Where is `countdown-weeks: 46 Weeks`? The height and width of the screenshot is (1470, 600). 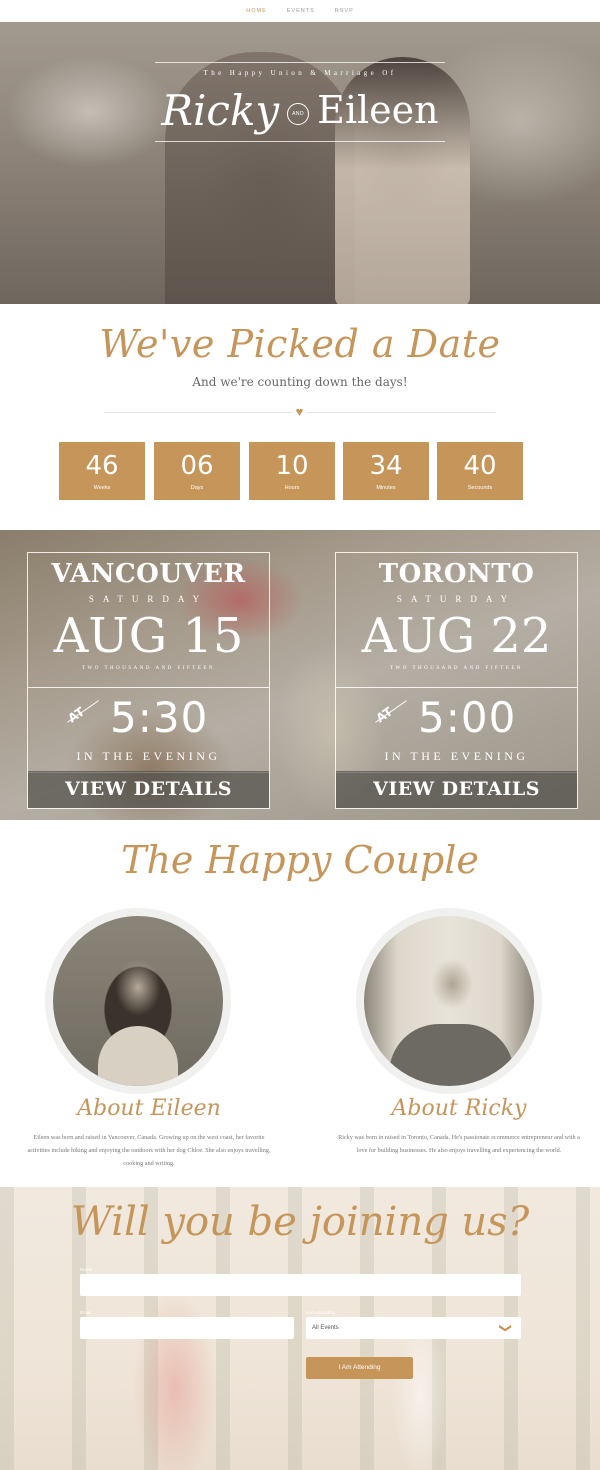 countdown-weeks: 46 Weeks is located at coordinates (102, 471).